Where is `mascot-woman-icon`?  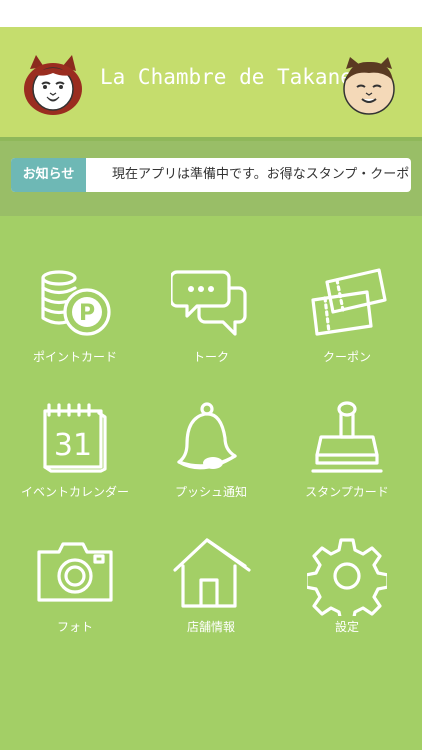
mascot-woman-icon is located at coordinates (53, 85).